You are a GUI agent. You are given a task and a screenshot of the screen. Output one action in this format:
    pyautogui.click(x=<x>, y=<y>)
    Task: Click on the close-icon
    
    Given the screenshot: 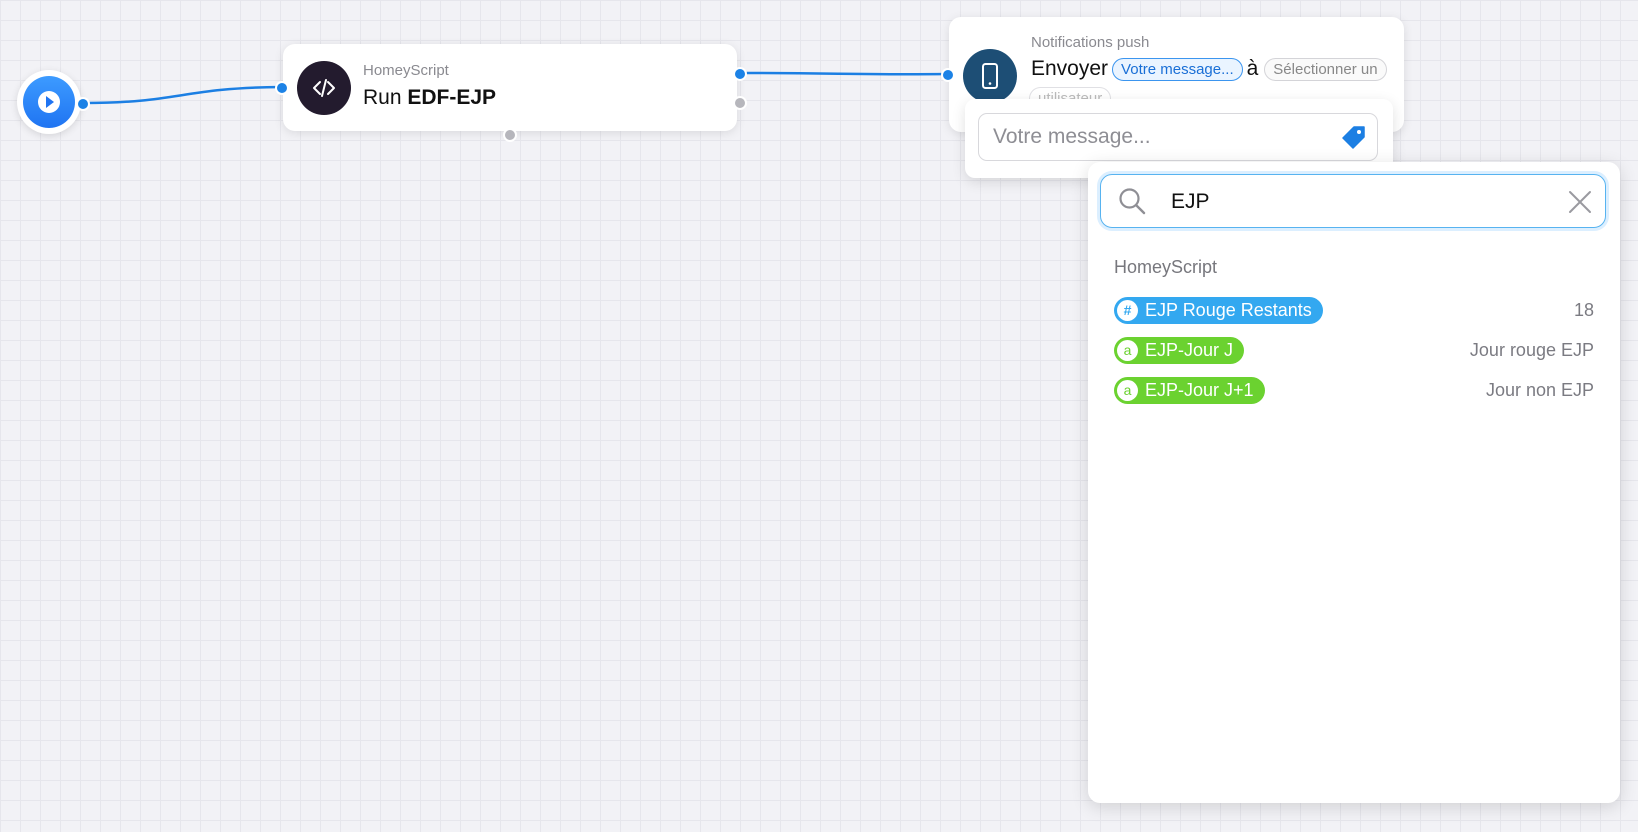 What is the action you would take?
    pyautogui.click(x=1580, y=202)
    